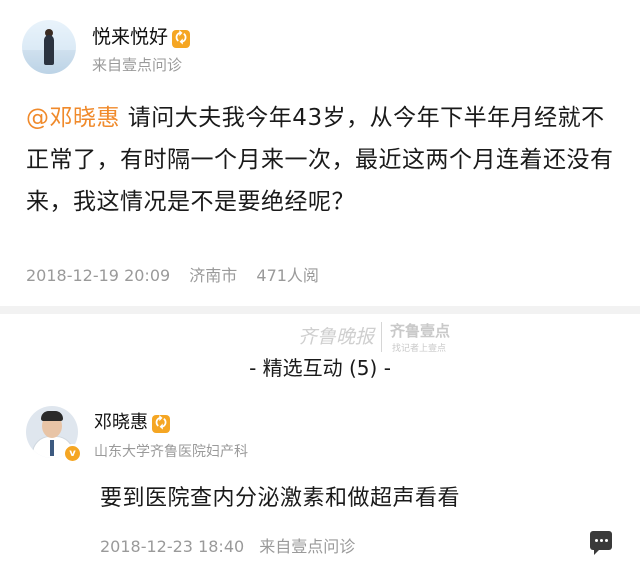  I want to click on watermark-separator, so click(381, 337).